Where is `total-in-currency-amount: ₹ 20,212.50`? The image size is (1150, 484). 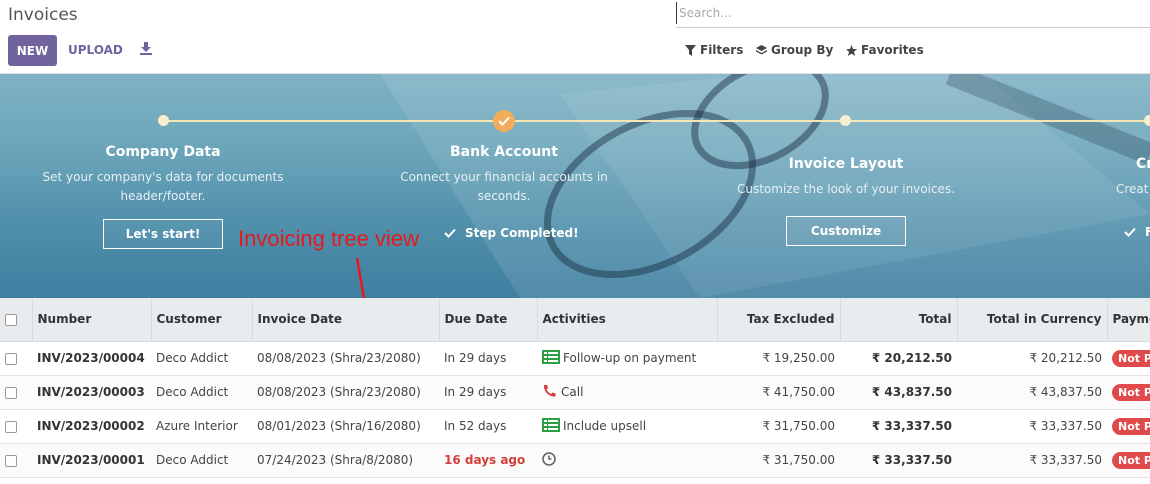
total-in-currency-amount: ₹ 20,212.50 is located at coordinates (1032, 358).